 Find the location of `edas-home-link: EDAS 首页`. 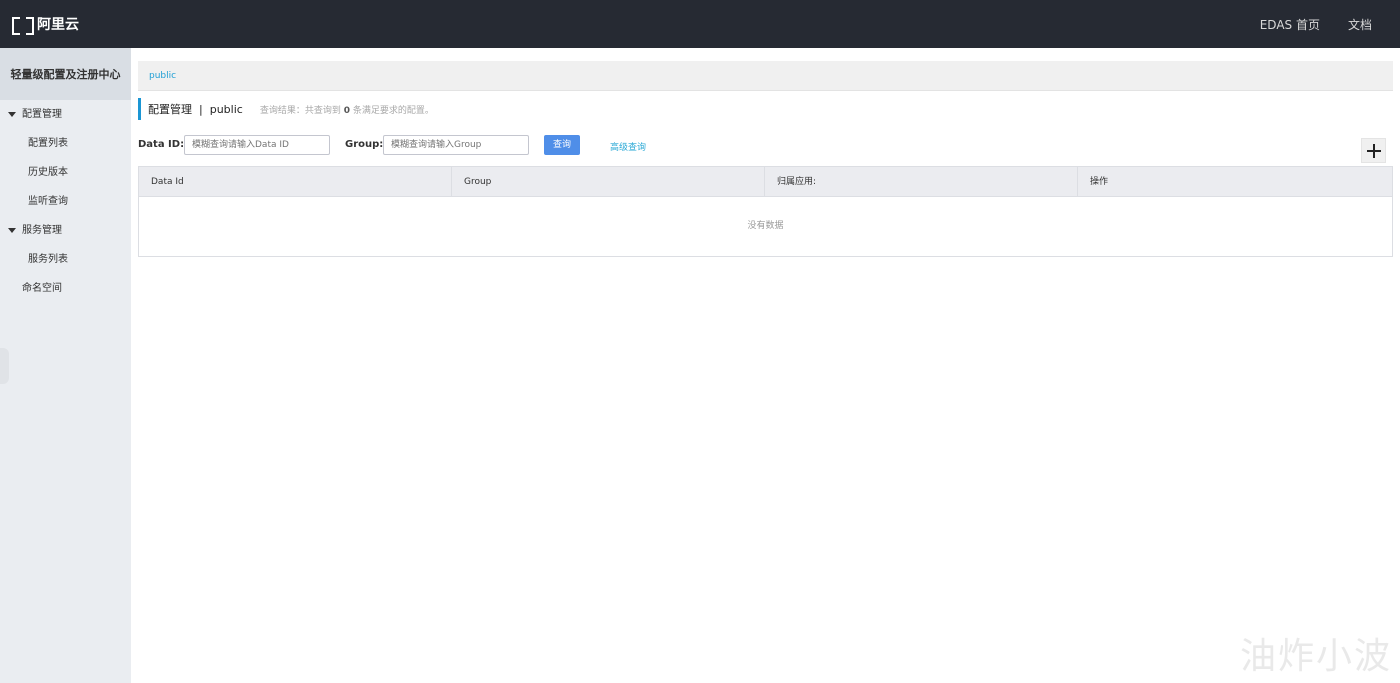

edas-home-link: EDAS 首页 is located at coordinates (1290, 24).